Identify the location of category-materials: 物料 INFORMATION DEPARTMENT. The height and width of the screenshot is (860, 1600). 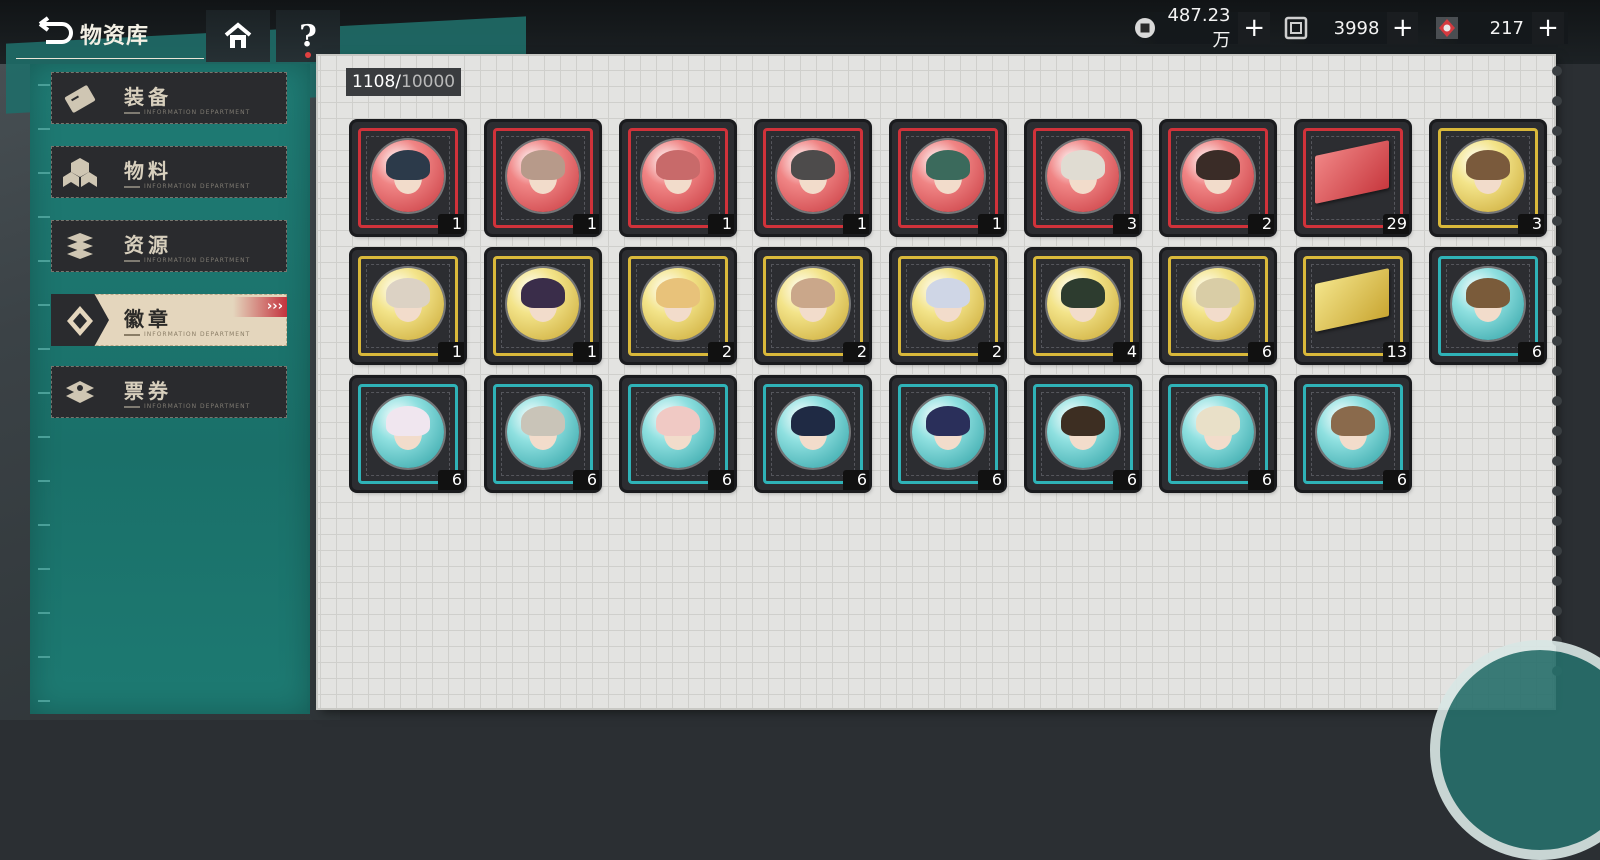
(169, 172).